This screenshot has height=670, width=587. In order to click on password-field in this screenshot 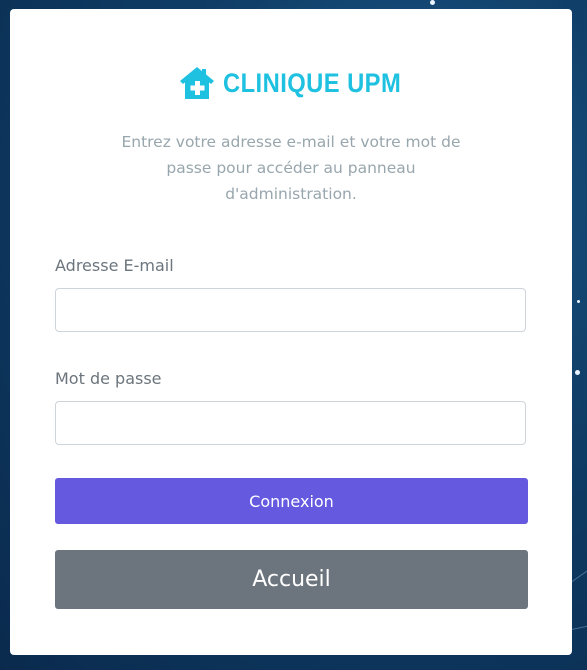, I will do `click(290, 423)`.